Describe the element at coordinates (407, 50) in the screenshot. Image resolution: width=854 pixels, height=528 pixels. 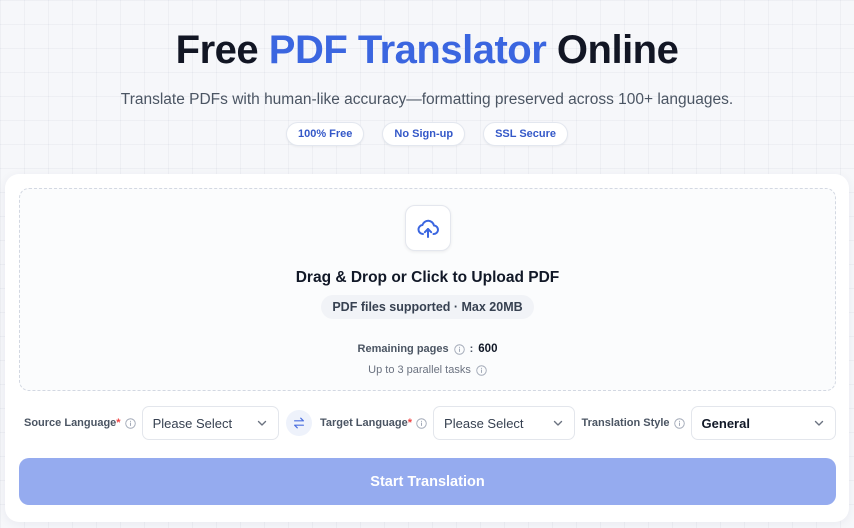
I see `title-accent: PDF Translator` at that location.